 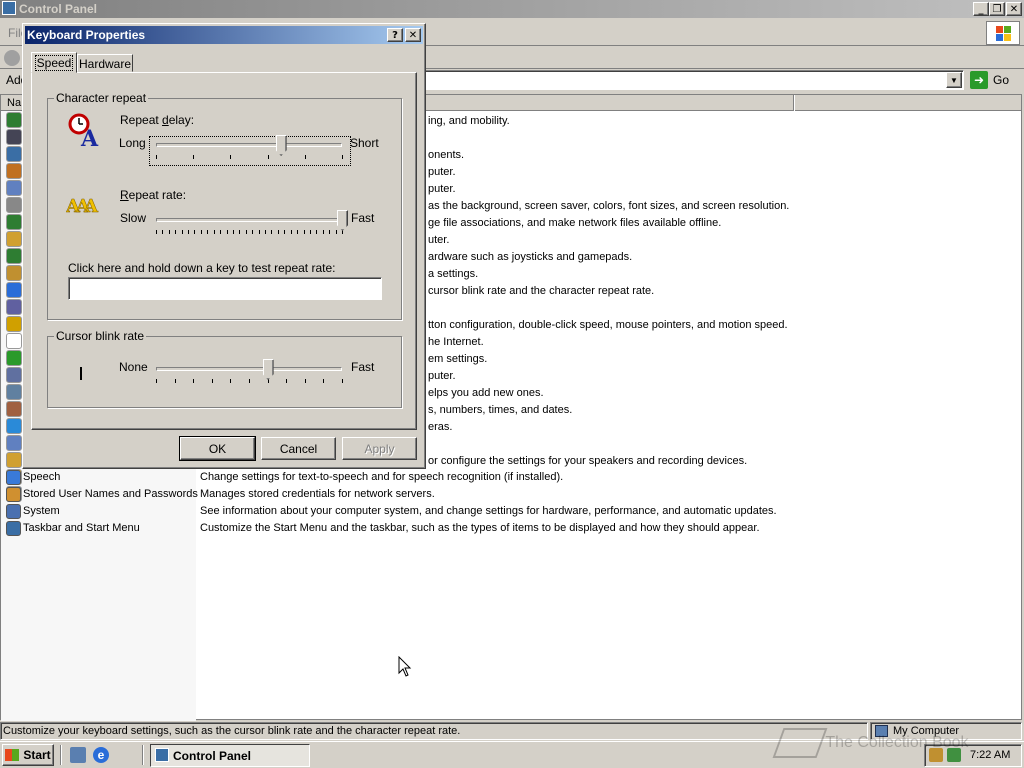 I want to click on taskbar-control-panel-button: Control Panel, so click(x=230, y=755).